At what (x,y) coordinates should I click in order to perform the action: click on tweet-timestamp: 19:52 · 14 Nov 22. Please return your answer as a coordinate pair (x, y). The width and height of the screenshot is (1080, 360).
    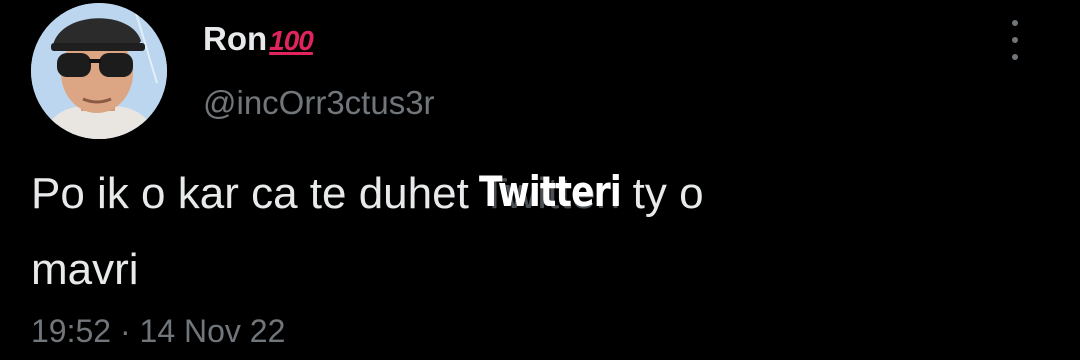
    Looking at the image, I should click on (158, 331).